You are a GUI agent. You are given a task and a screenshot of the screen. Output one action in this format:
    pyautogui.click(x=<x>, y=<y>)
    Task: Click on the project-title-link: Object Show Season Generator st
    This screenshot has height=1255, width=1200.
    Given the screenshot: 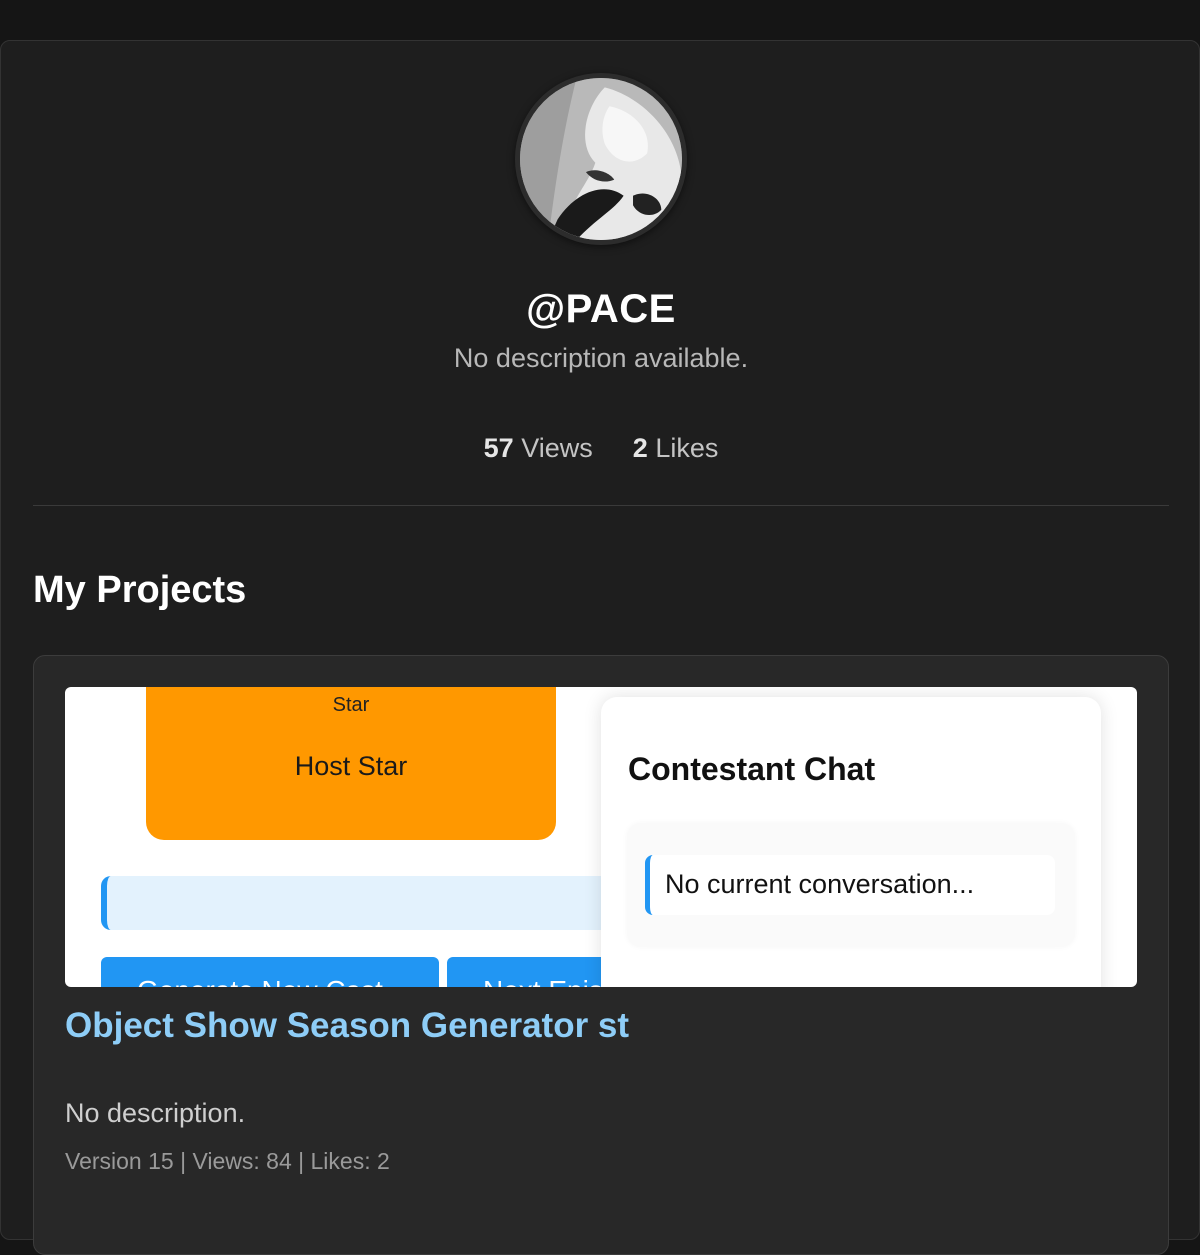 What is the action you would take?
    pyautogui.click(x=347, y=1026)
    